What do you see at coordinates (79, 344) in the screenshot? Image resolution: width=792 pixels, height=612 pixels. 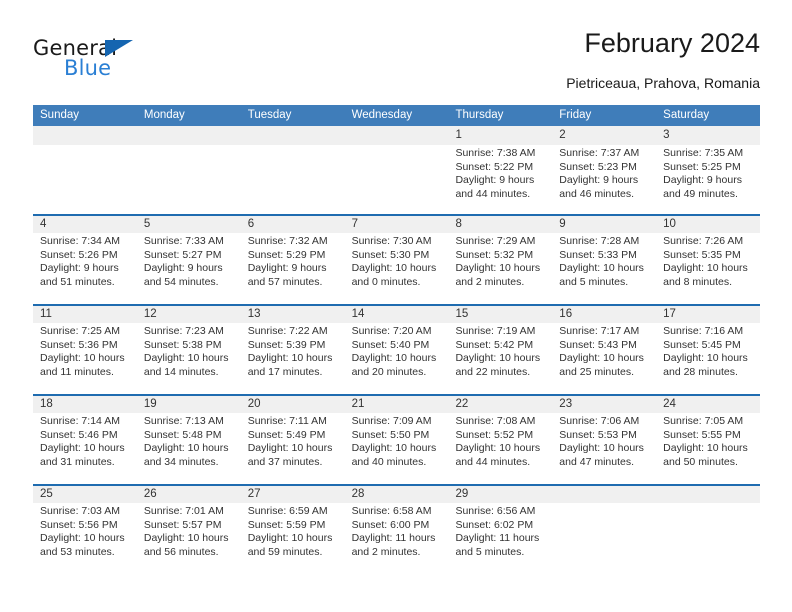 I see `day-info-line: Sunset: 5:36 PM` at bounding box center [79, 344].